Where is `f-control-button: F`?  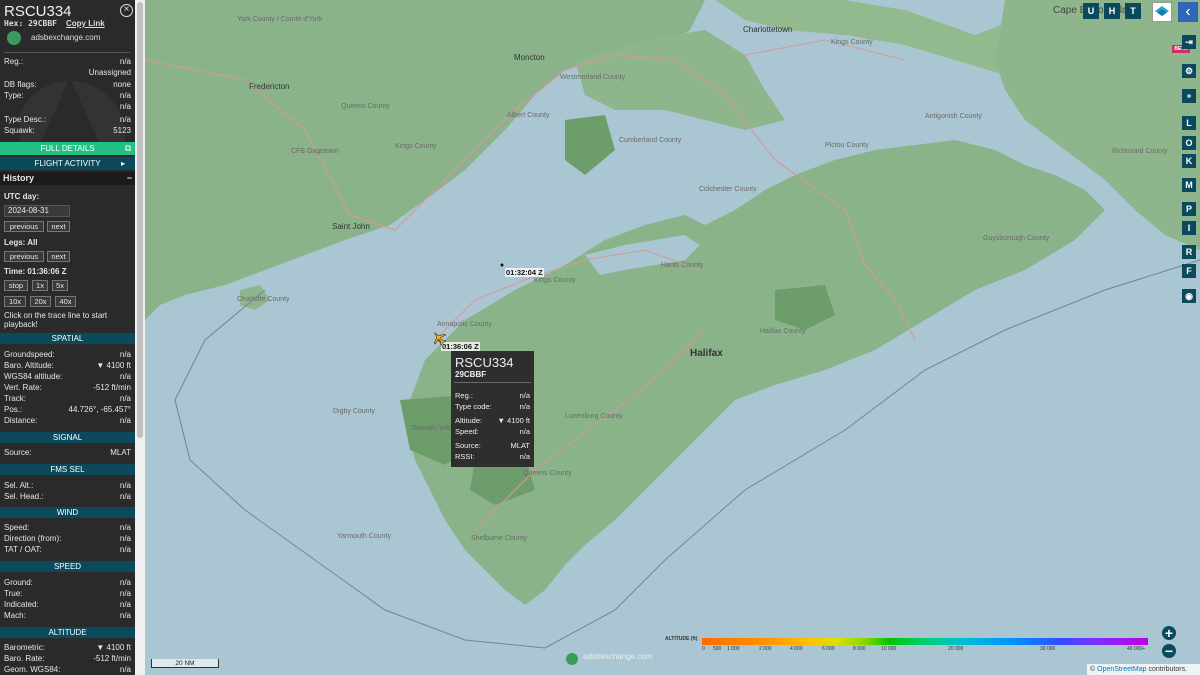 f-control-button: F is located at coordinates (1189, 271).